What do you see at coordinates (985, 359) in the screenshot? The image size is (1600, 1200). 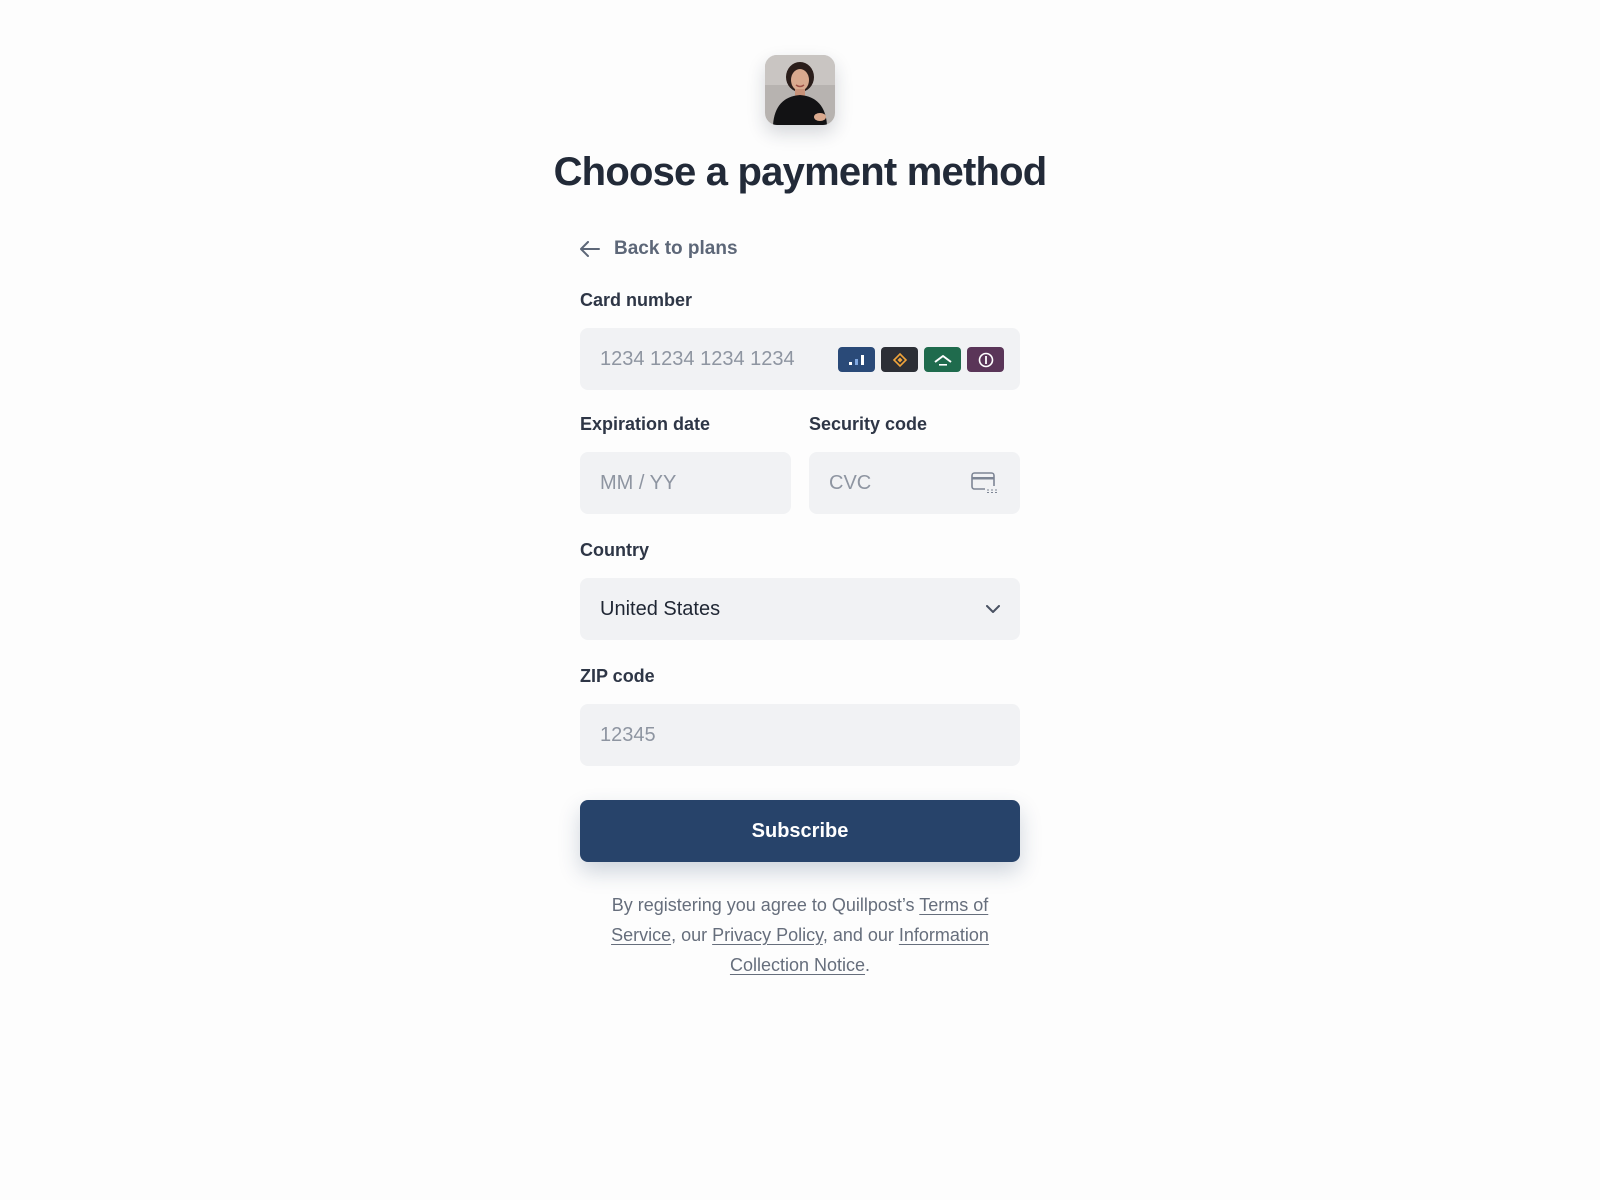 I see `circle-brand-icon` at bounding box center [985, 359].